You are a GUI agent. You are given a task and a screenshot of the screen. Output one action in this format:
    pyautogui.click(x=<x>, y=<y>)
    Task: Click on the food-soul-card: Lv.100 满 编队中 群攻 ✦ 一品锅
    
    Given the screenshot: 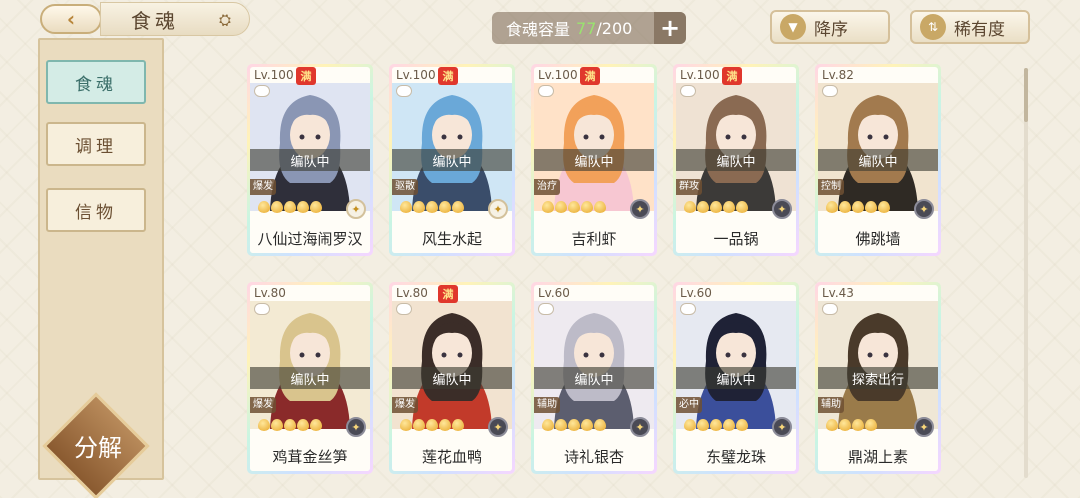 What is the action you would take?
    pyautogui.click(x=736, y=160)
    